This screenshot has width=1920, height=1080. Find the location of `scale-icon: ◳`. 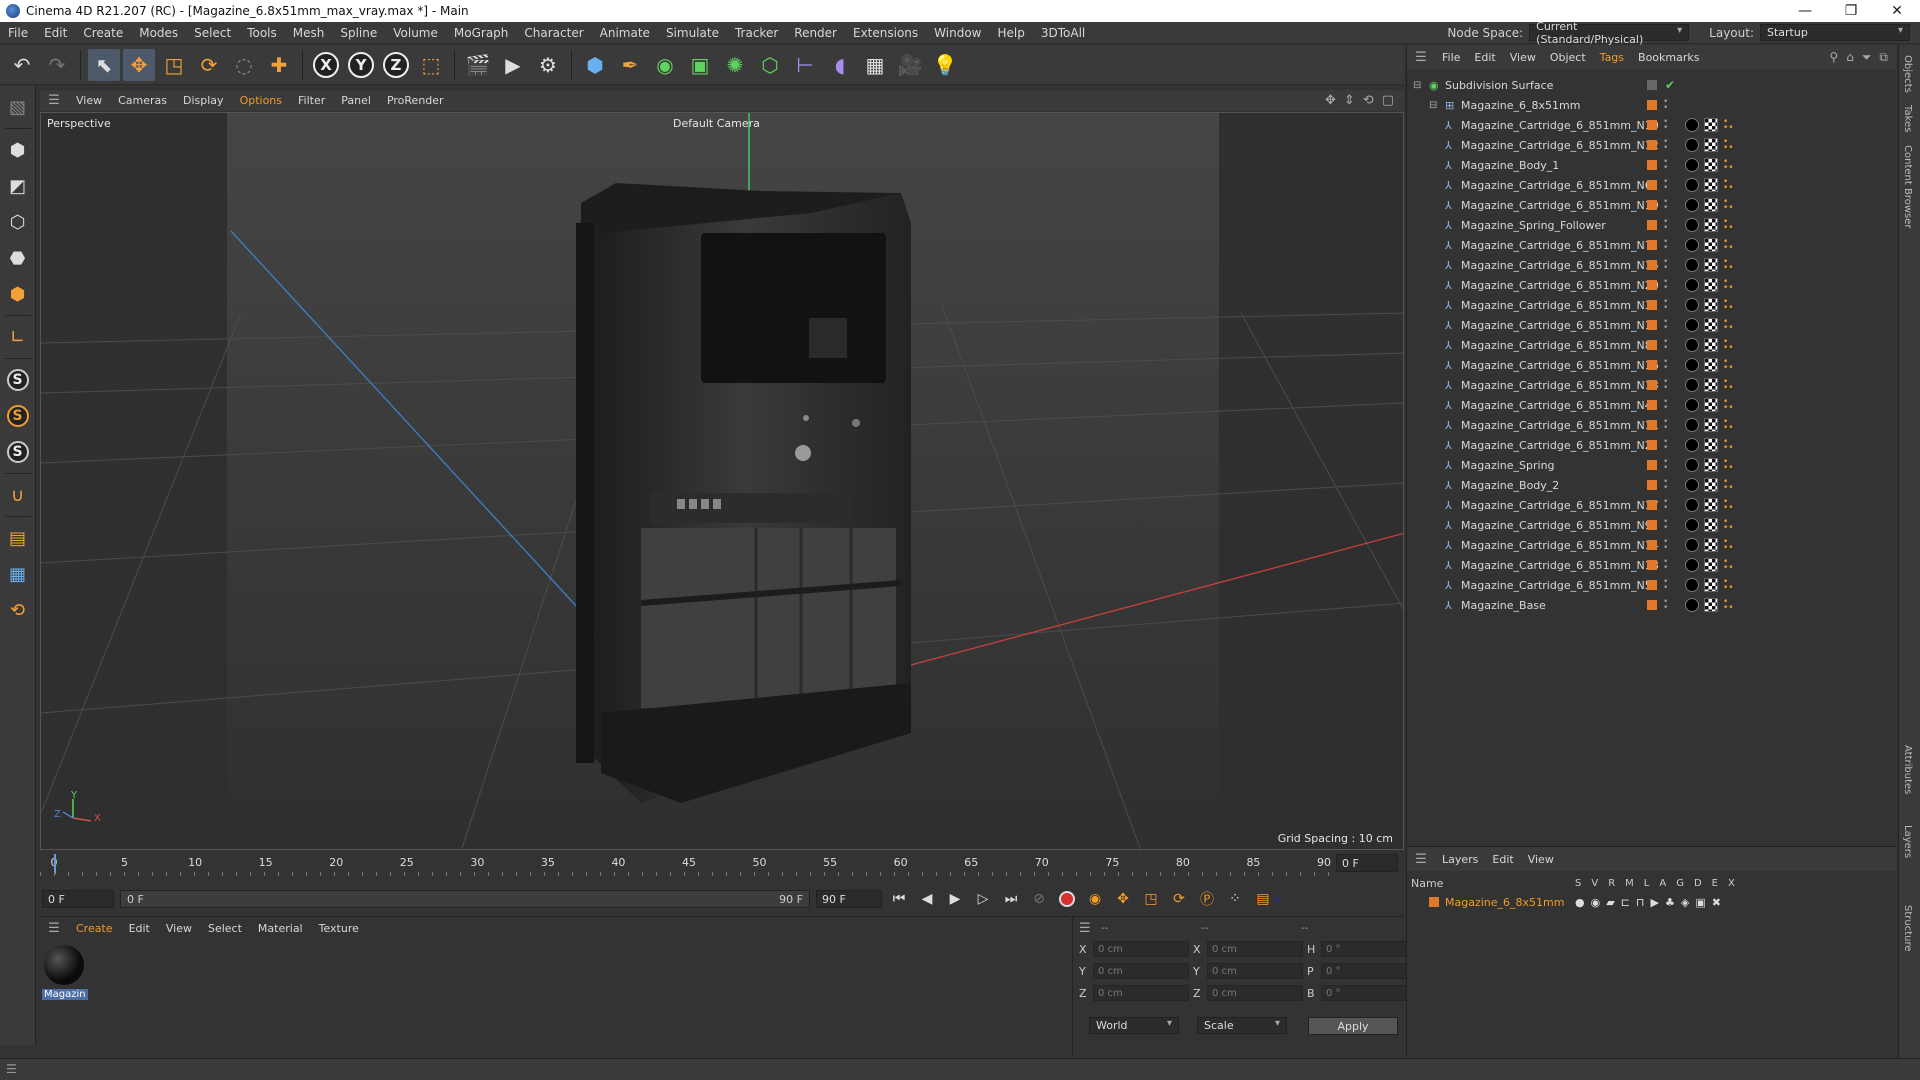

scale-icon: ◳ is located at coordinates (174, 65).